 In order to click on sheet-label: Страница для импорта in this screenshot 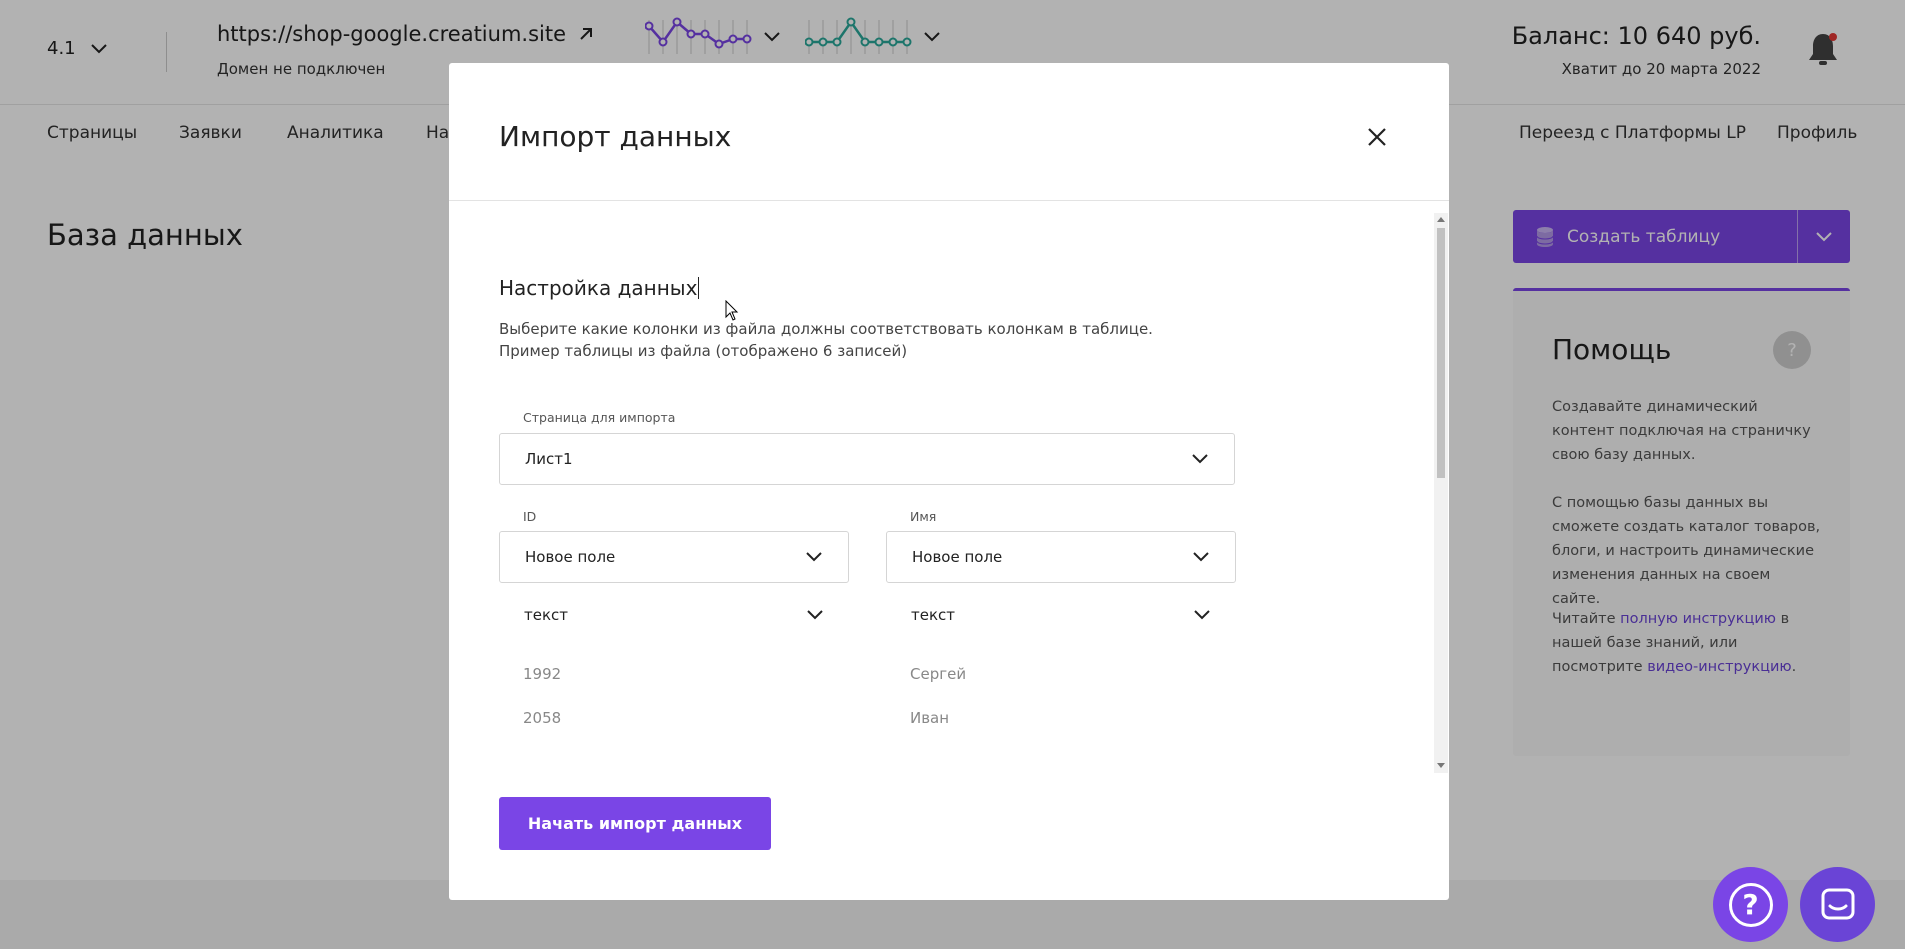, I will do `click(599, 417)`.